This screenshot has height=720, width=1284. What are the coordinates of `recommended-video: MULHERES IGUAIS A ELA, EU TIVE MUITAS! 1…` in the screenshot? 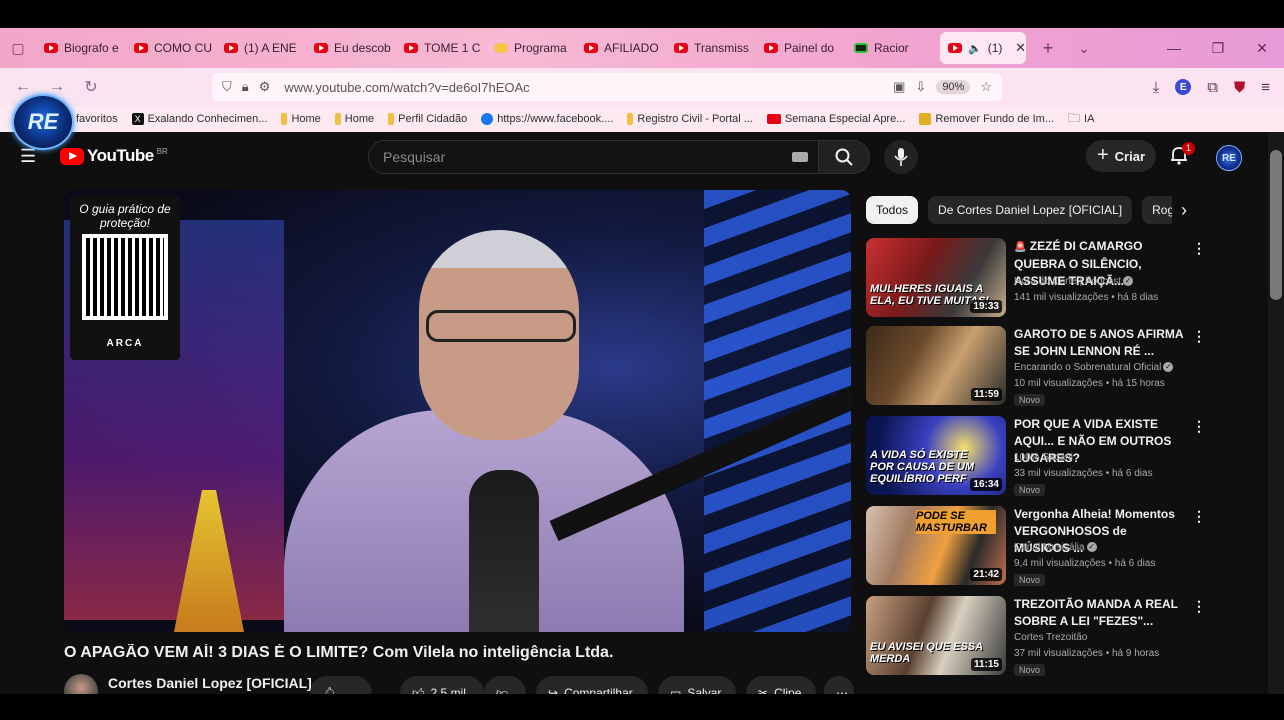 It's located at (1036, 278).